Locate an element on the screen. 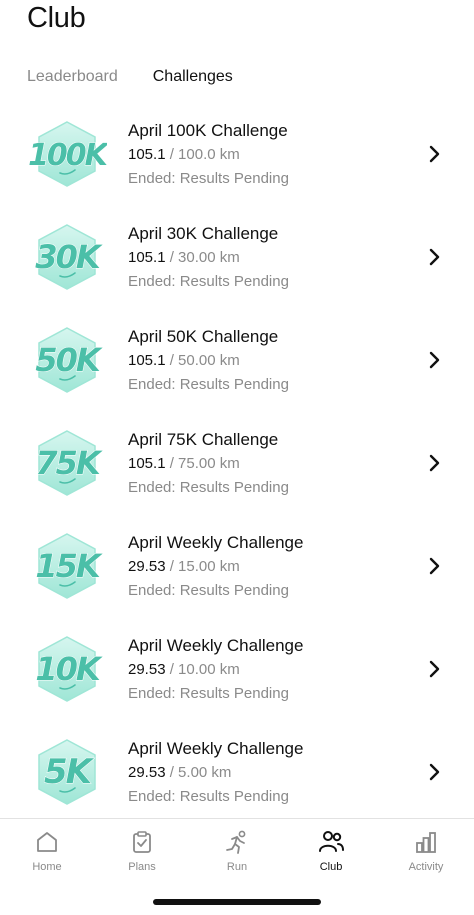 This screenshot has height=915, width=474. badge-label: 30K is located at coordinates (69, 257).